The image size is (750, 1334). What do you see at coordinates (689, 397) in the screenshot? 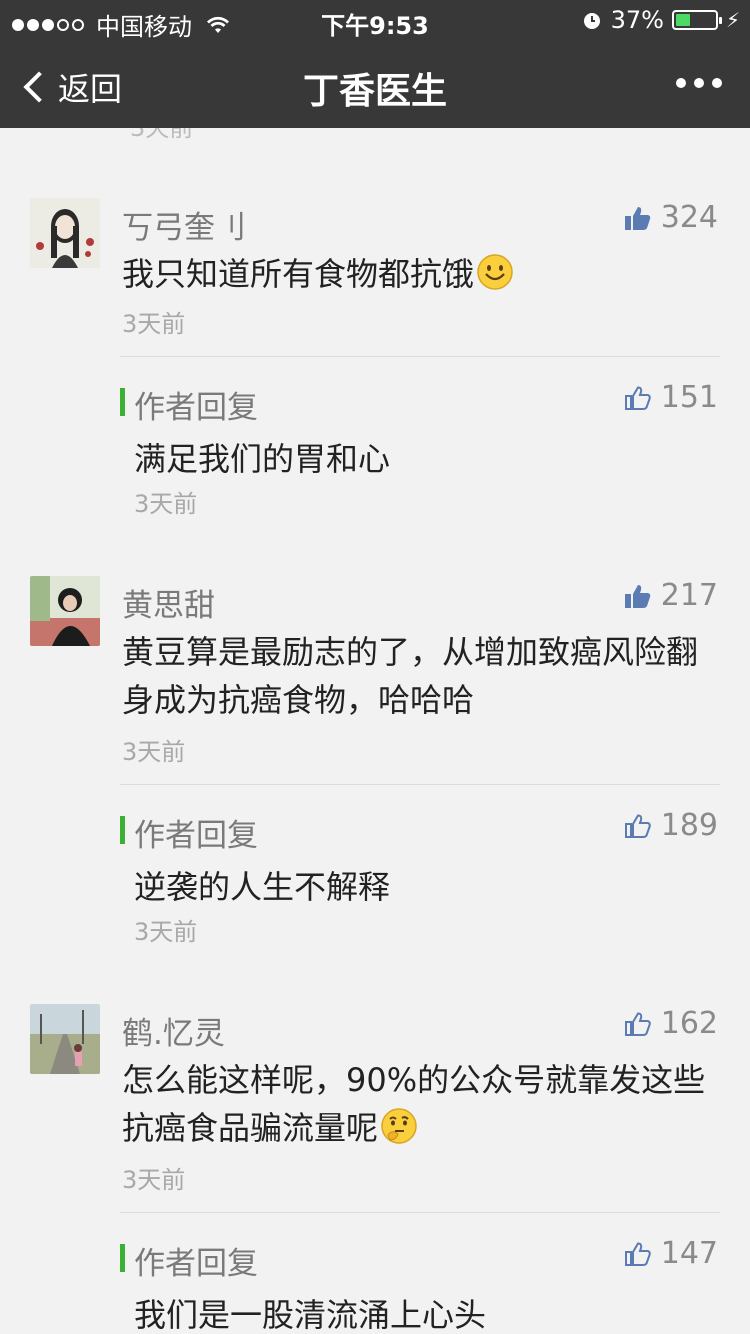
I see `like-count: 151` at bounding box center [689, 397].